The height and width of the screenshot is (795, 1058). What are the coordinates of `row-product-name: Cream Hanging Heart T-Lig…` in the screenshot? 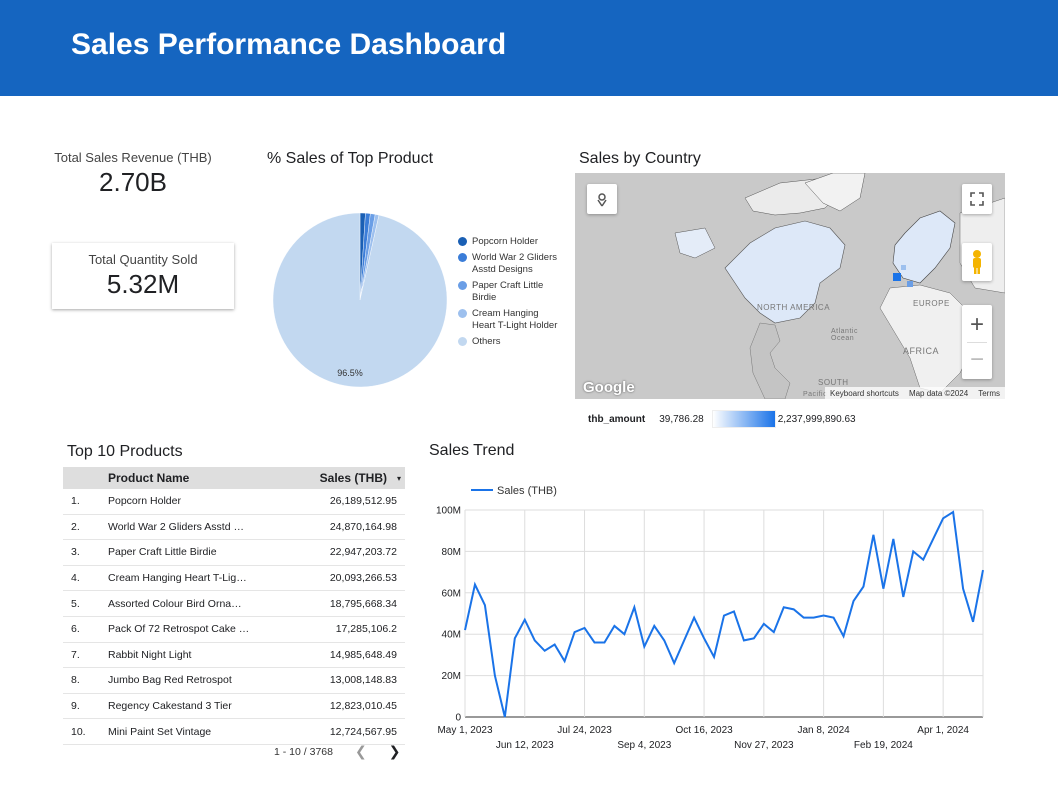 It's located at (177, 578).